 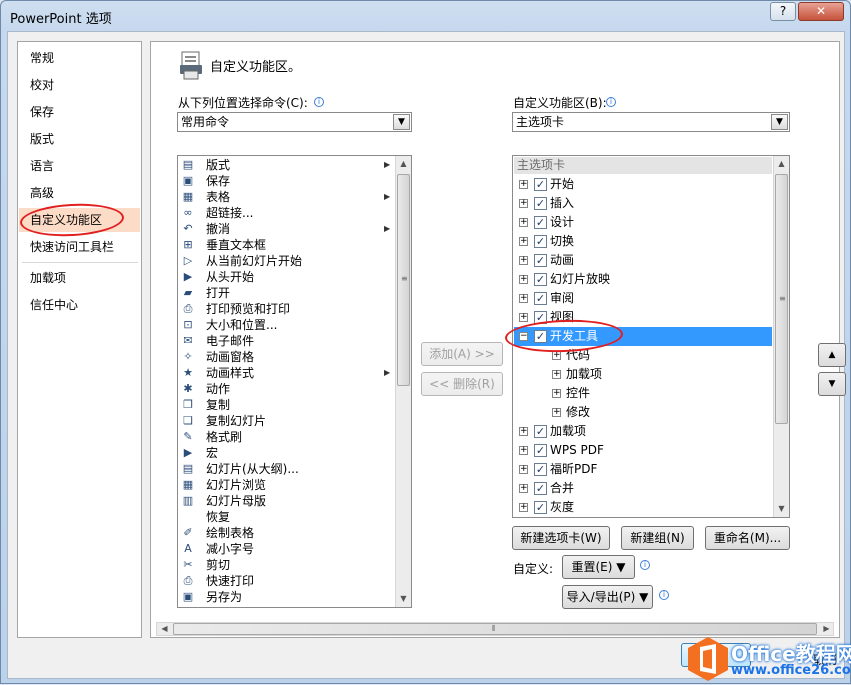 I want to click on command-item: ▶ 从头开始, so click(x=281, y=277).